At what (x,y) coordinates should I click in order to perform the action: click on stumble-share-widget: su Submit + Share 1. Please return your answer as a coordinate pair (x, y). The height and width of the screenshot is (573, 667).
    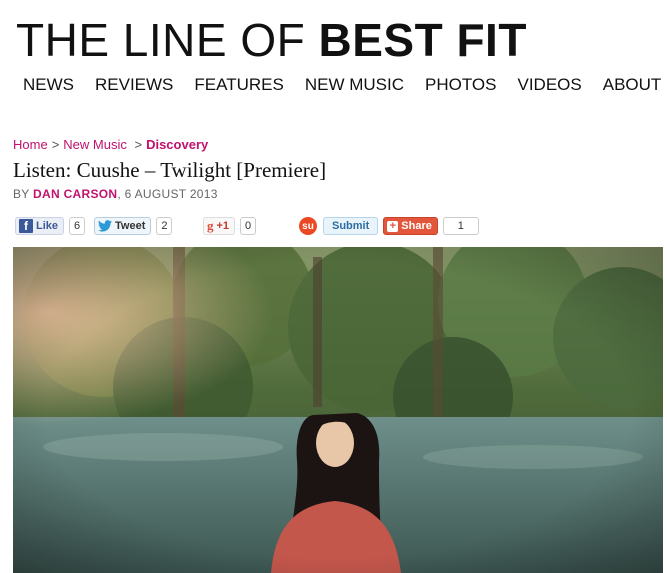
    Looking at the image, I should click on (389, 226).